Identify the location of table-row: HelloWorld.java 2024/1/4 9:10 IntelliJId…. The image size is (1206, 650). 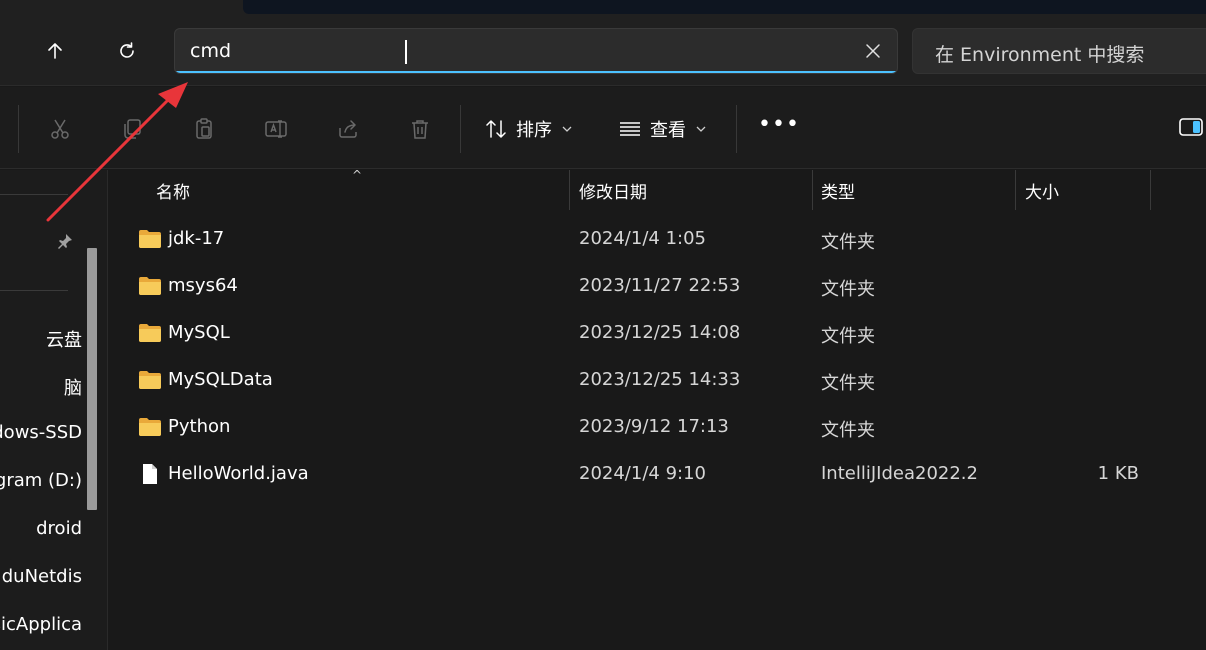
(657, 474).